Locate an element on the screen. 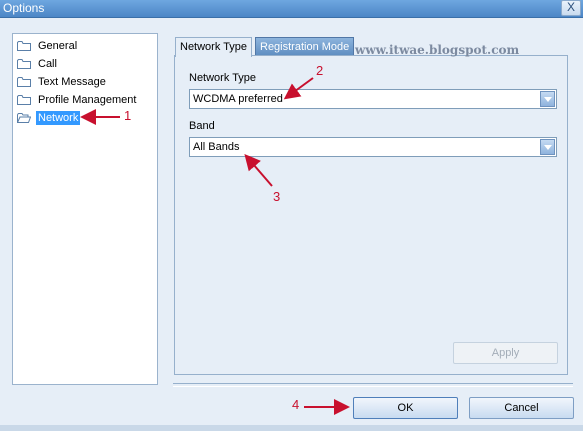 The width and height of the screenshot is (583, 431). band-value: All Bands is located at coordinates (216, 147).